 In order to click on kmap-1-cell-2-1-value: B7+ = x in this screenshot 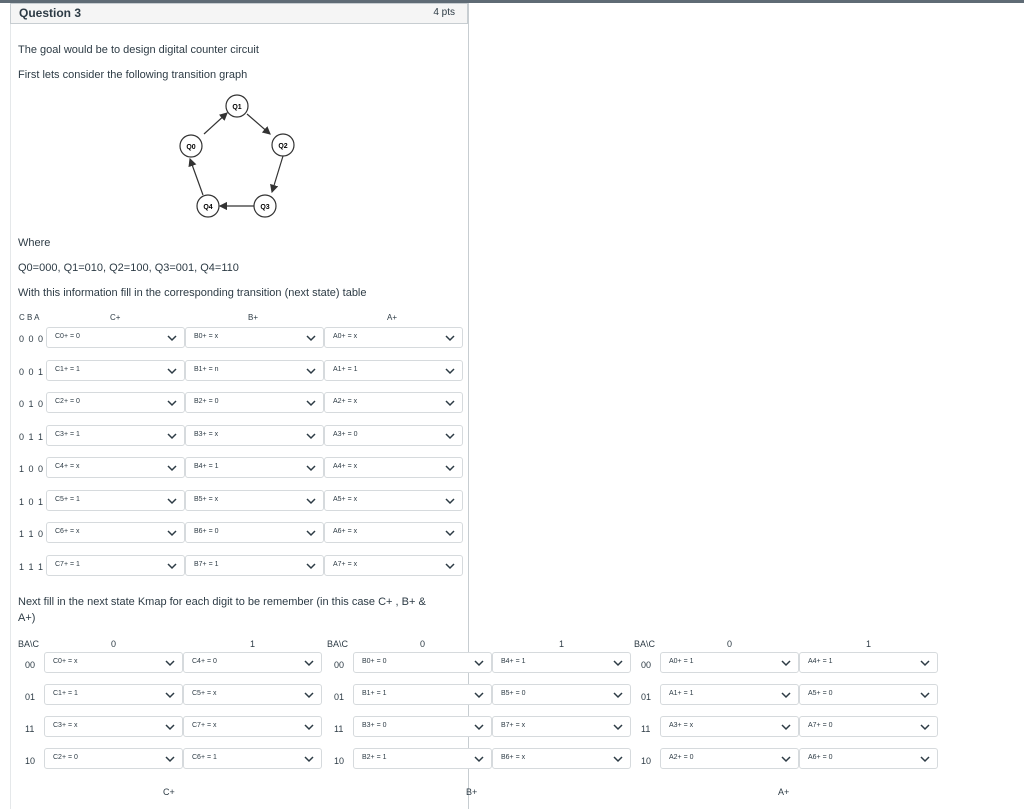, I will do `click(513, 725)`.